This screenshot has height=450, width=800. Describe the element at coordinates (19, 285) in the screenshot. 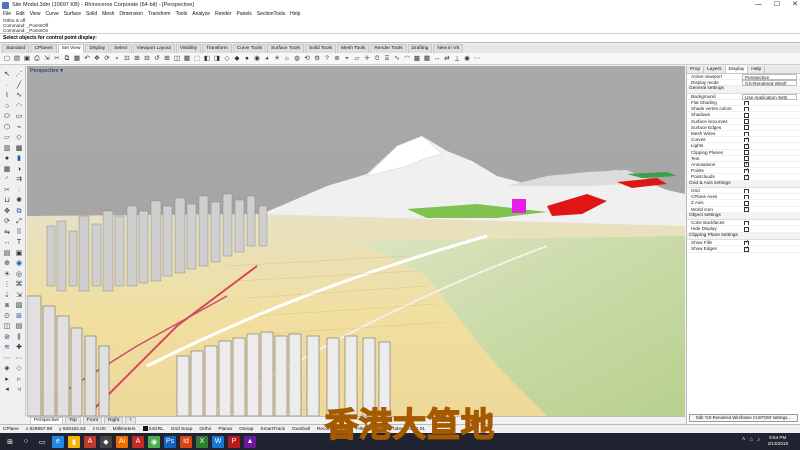

I see `rebuild-icon: ⌘` at that location.